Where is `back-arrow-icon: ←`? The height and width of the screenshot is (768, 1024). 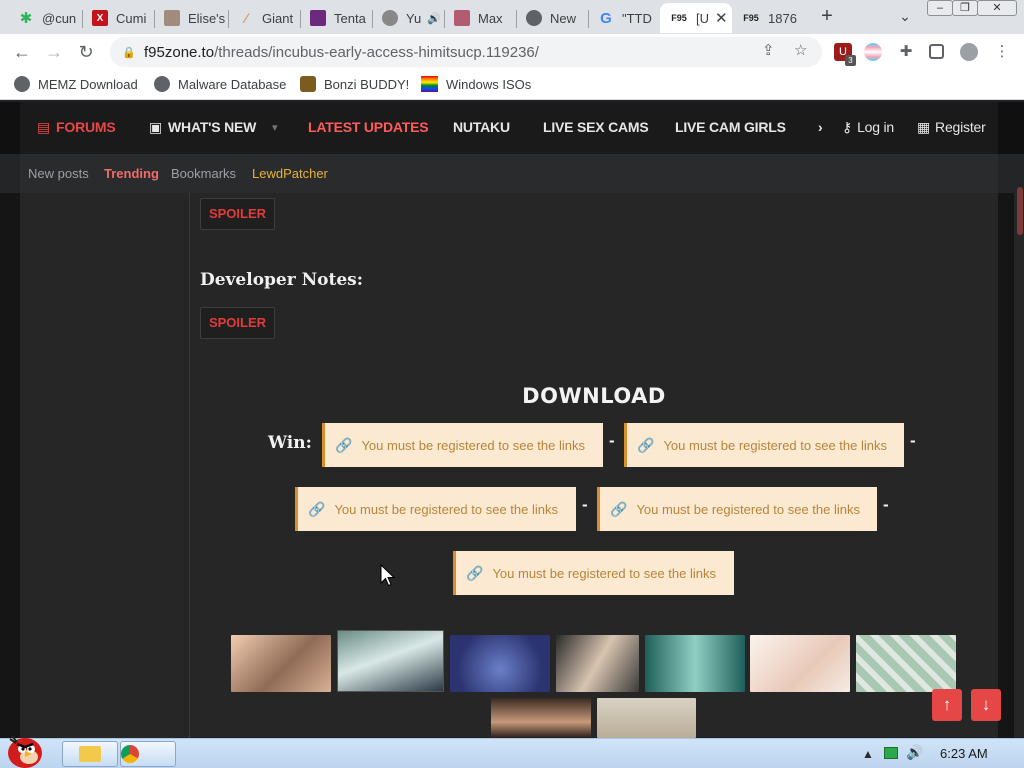
back-arrow-icon: ← is located at coordinates (22, 52).